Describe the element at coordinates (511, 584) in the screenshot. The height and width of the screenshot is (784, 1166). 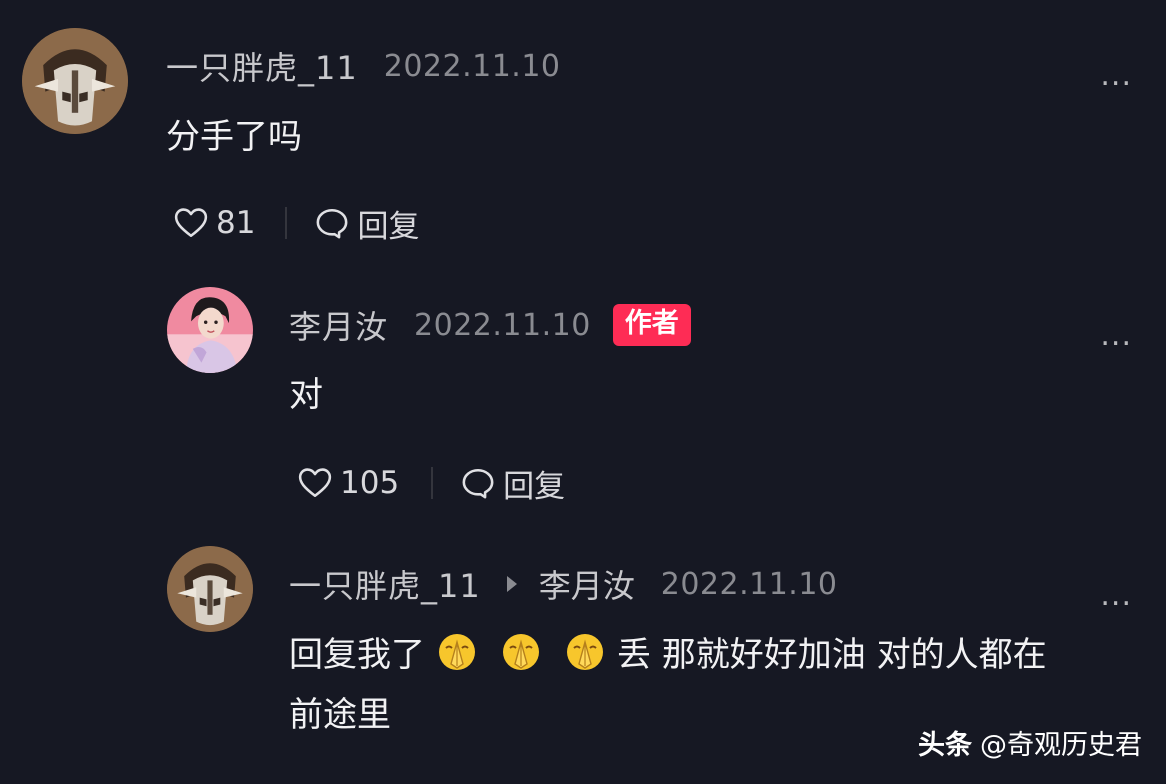
I see `reply-arrow-icon` at that location.